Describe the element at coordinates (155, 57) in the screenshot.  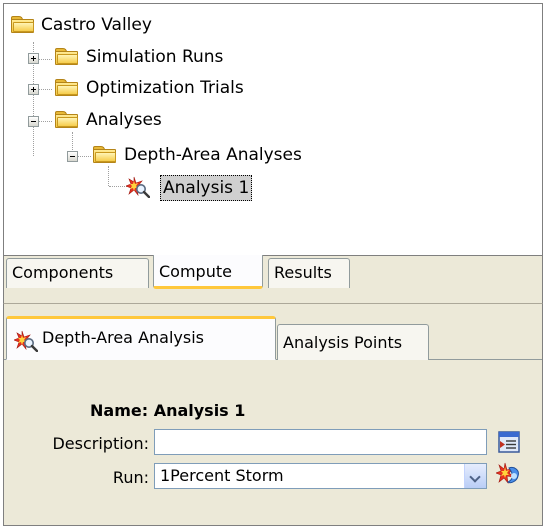
I see `tree-item-label: Simulation Runs` at that location.